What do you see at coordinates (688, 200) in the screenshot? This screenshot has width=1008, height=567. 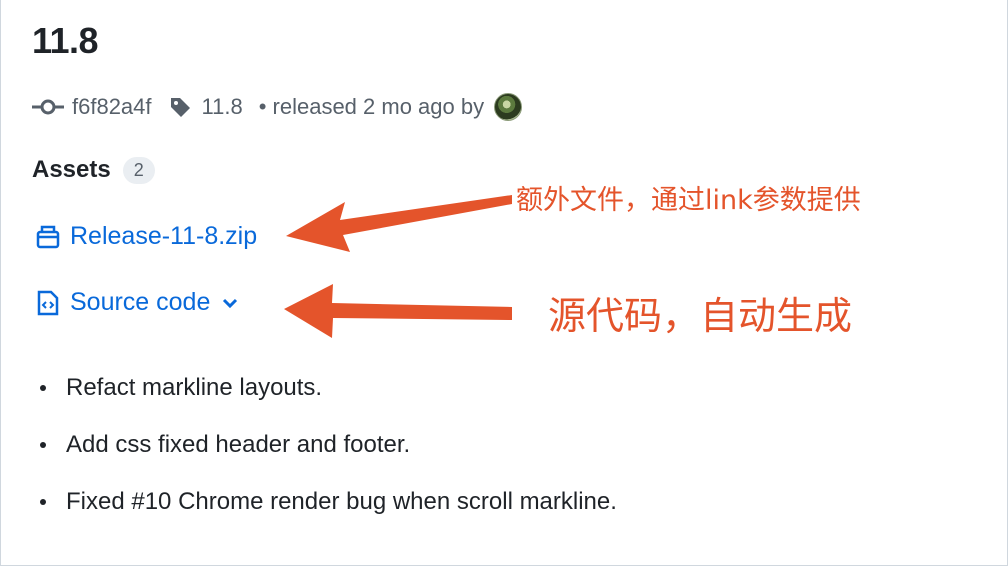 I see `annotation-extra-files: 额外文件，通过link参数提供` at bounding box center [688, 200].